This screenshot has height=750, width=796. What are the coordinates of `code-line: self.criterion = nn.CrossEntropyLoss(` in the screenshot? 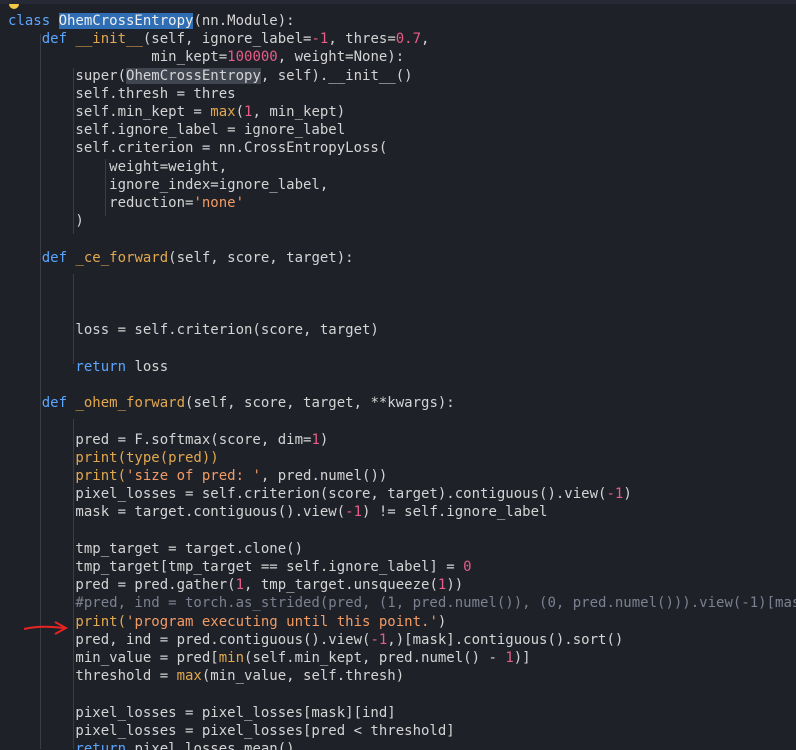 It's located at (197, 148).